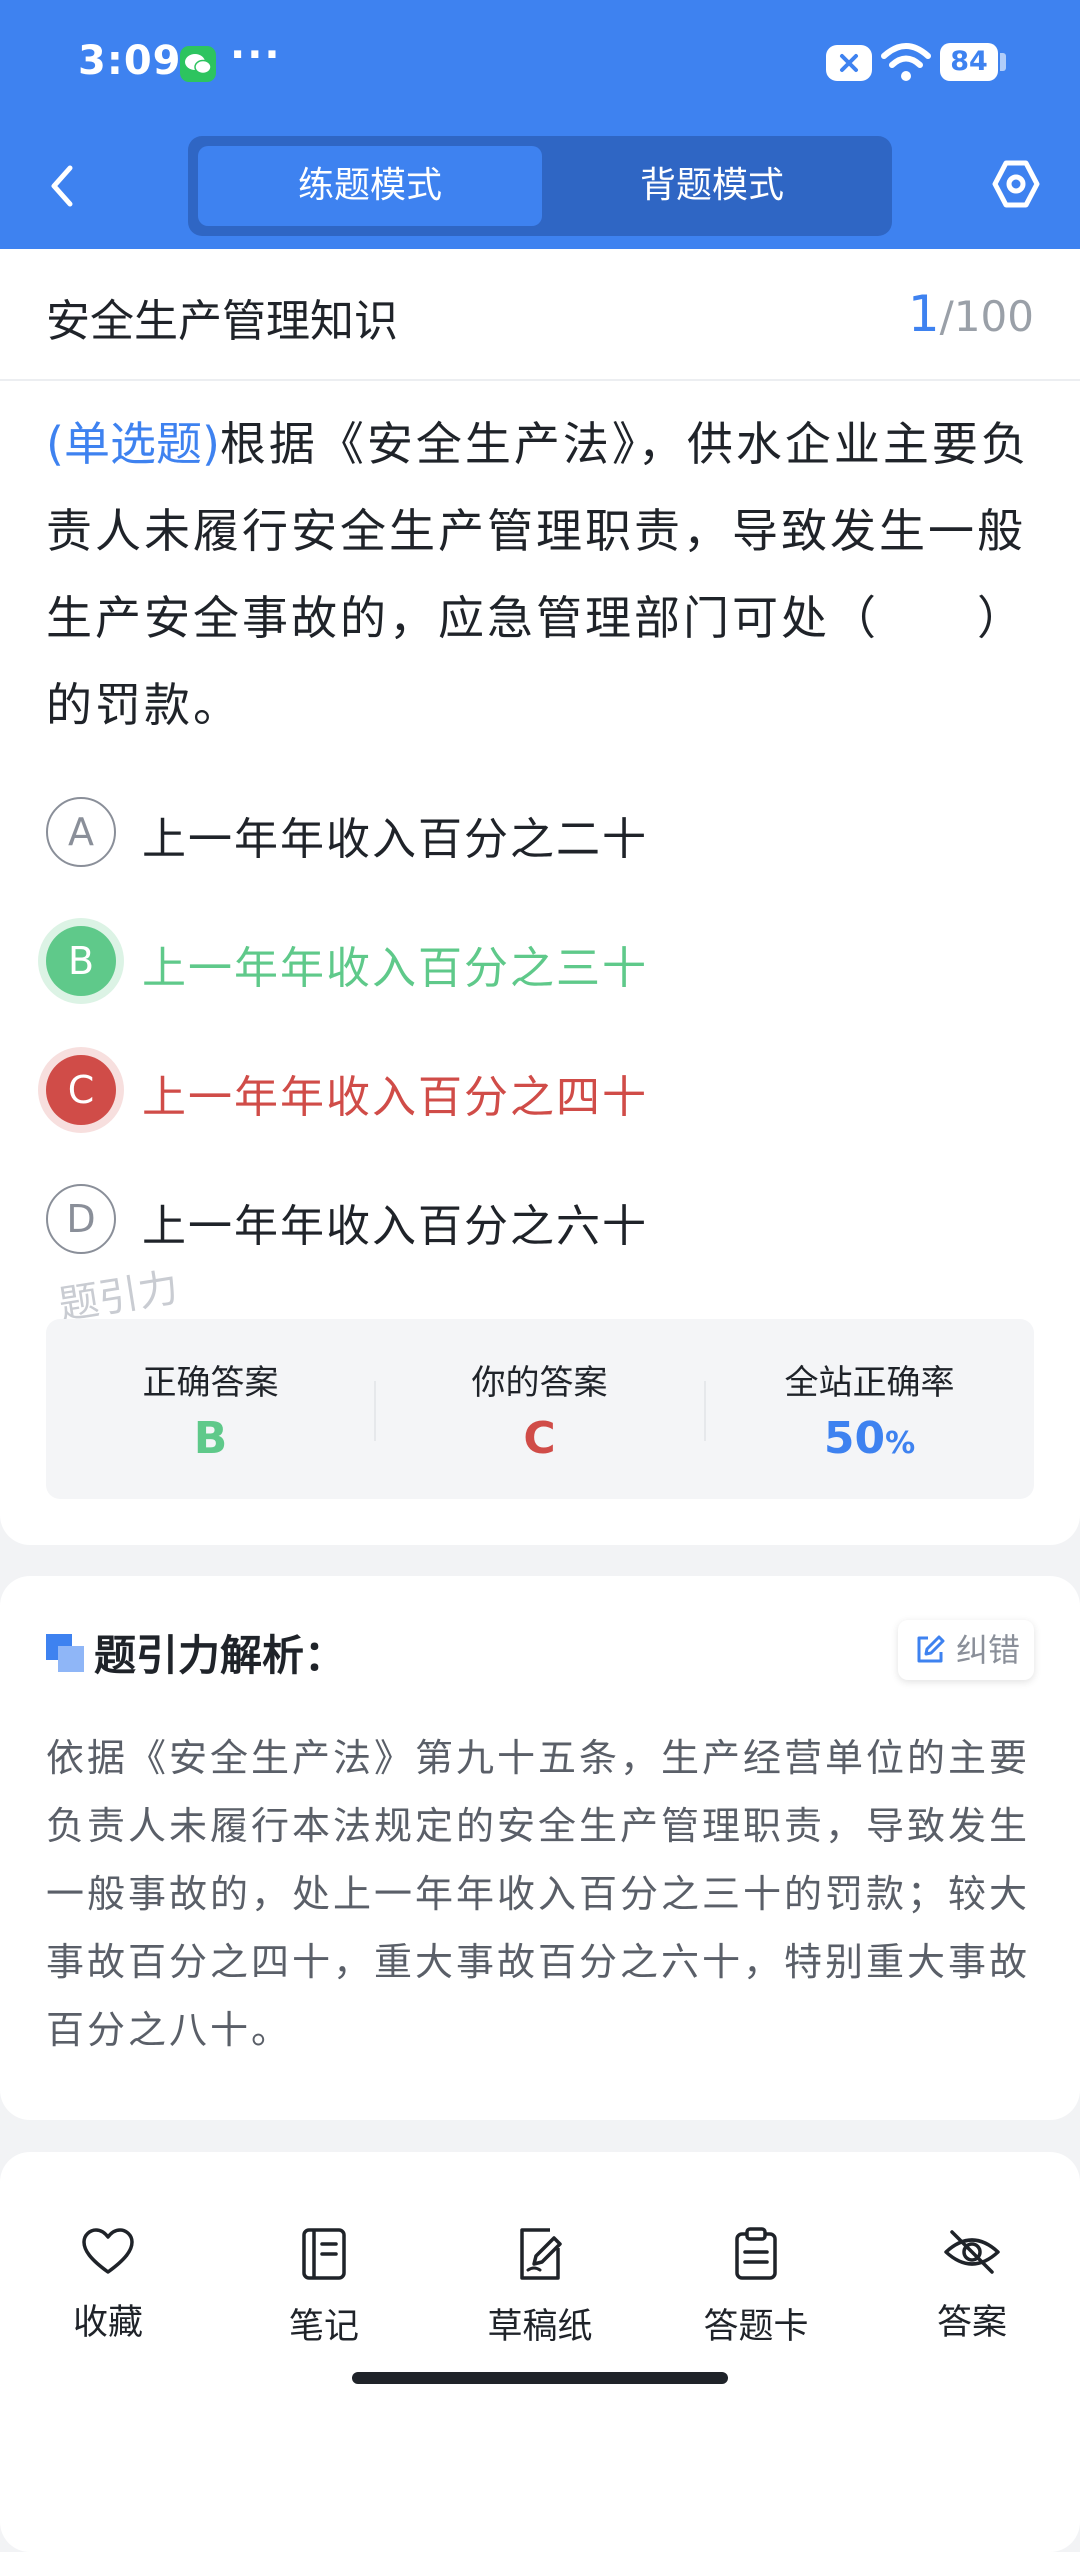 This screenshot has width=1080, height=2552. I want to click on correct-answer: 正确答案 B, so click(210, 1409).